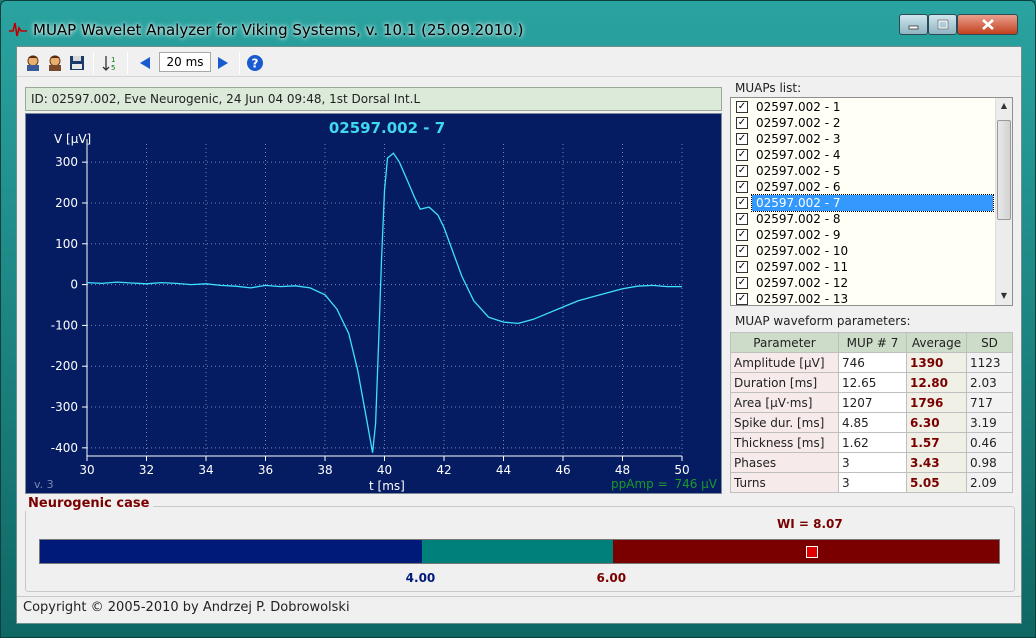 The height and width of the screenshot is (638, 1036). Describe the element at coordinates (936, 462) in the screenshot. I see `param-average-cell: 3.43` at that location.